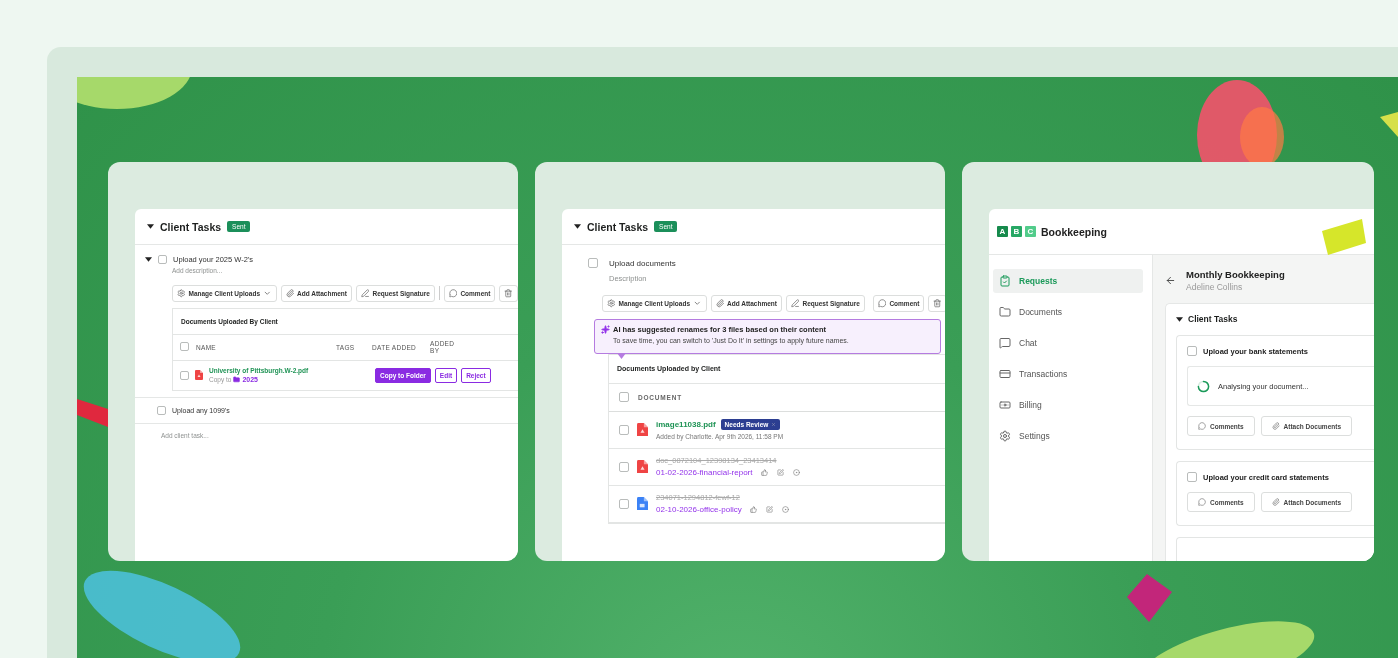  What do you see at coordinates (1002, 231) in the screenshot?
I see `logo-letter: A` at bounding box center [1002, 231].